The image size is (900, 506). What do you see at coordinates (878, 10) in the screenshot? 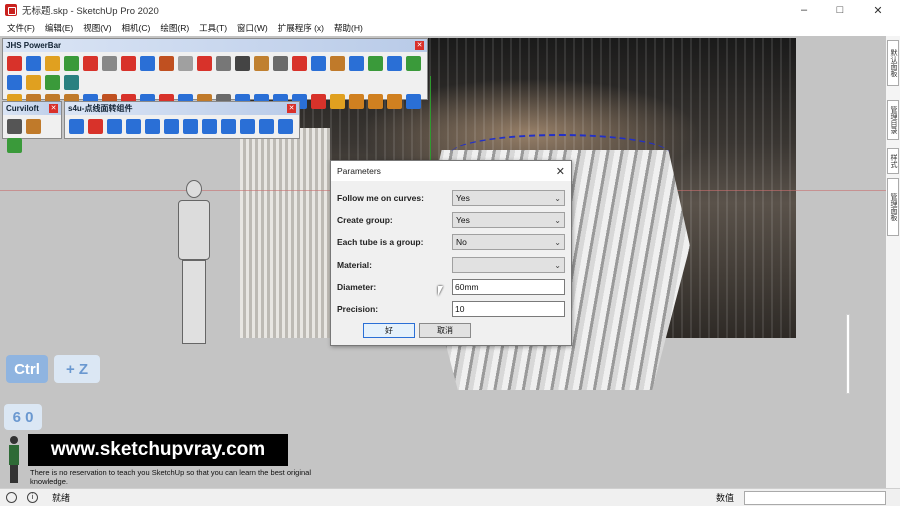
I see `close-window-button: ✕` at bounding box center [878, 10].